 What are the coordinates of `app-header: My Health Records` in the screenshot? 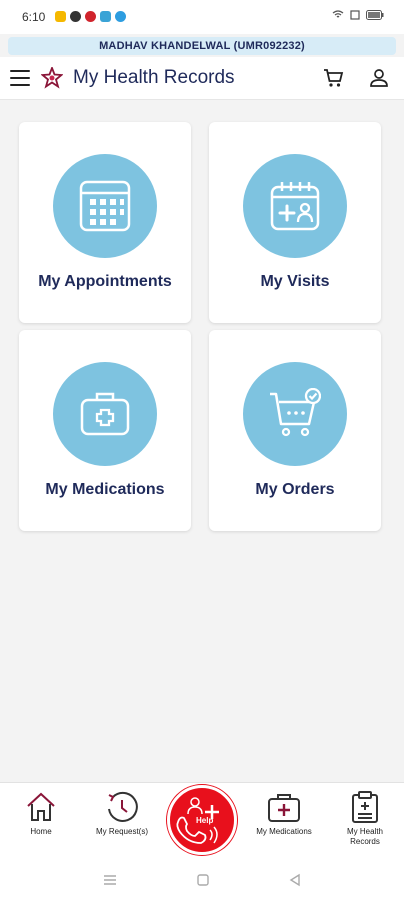 It's located at (202, 78).